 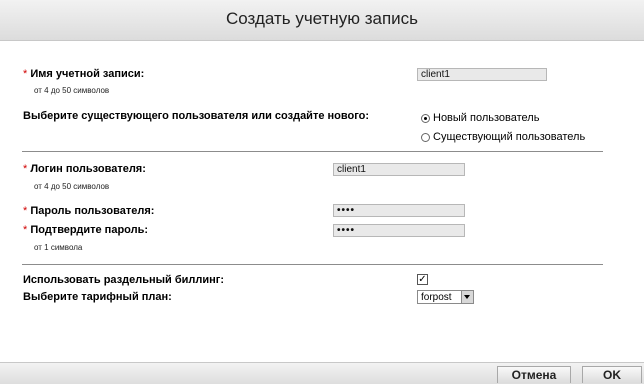 I want to click on account-name-hint: от 4 до 50 символов, so click(x=72, y=90).